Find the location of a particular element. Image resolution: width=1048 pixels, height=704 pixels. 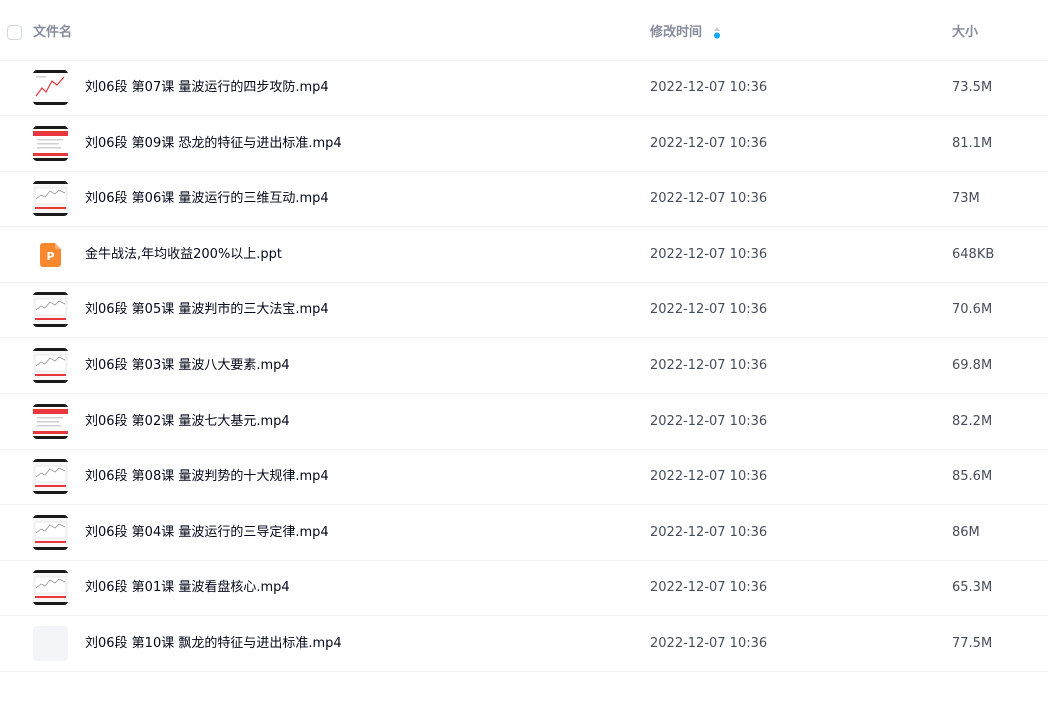

file-name: 刘06段 第09课 恐龙的特征与进出标准.mp4 is located at coordinates (213, 144).